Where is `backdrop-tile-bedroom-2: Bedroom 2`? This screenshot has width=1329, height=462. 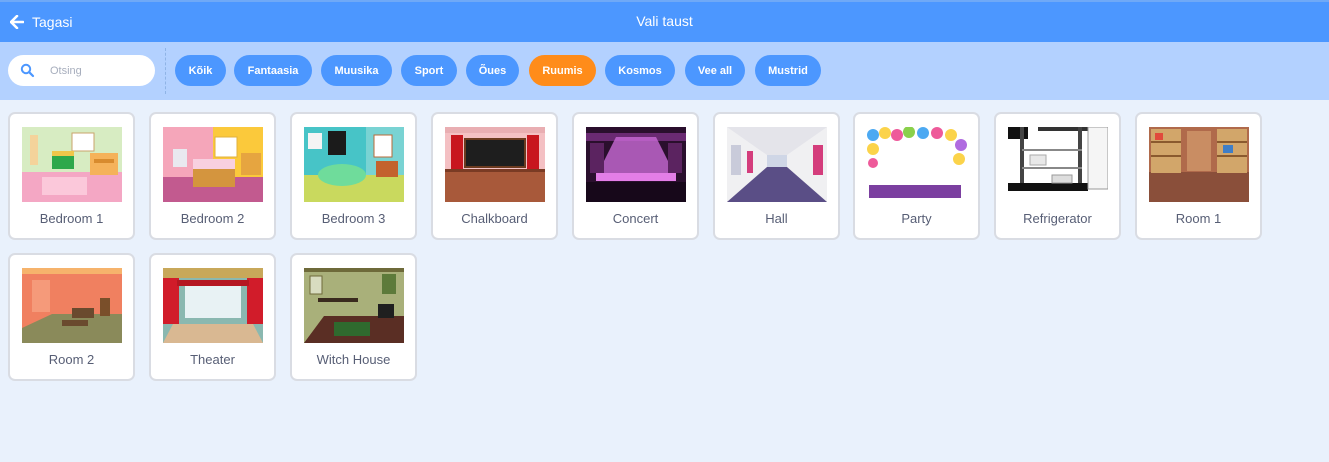 backdrop-tile-bedroom-2: Bedroom 2 is located at coordinates (212, 176).